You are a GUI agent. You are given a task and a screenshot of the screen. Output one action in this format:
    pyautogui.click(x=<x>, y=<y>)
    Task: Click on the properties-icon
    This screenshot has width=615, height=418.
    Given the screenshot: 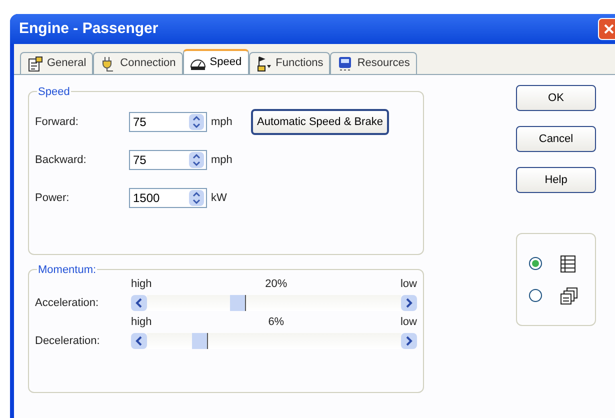 What is the action you would take?
    pyautogui.click(x=35, y=64)
    